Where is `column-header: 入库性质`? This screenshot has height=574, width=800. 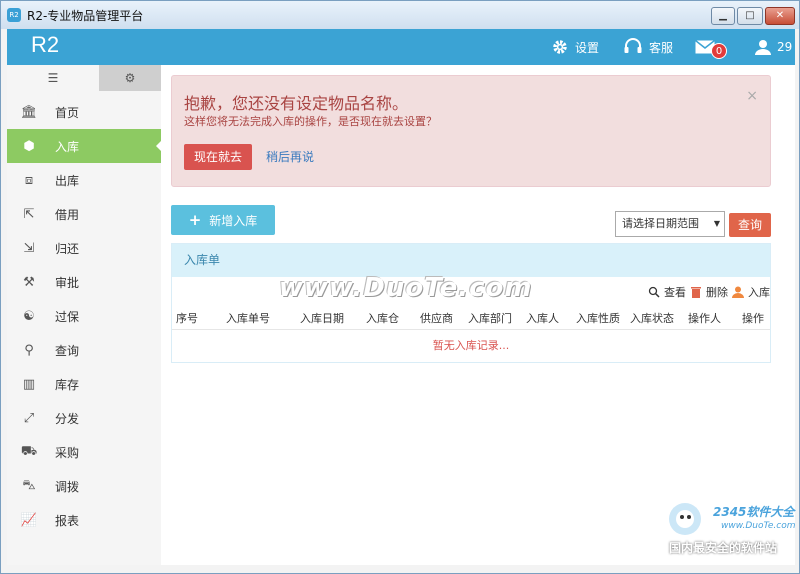
column-header: 入库性质 is located at coordinates (598, 318).